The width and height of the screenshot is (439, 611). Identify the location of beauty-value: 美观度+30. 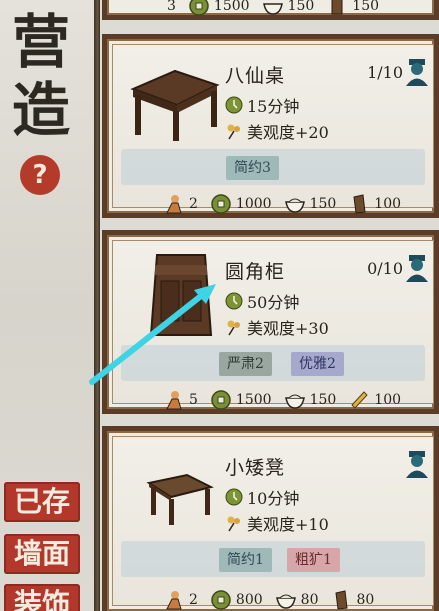
(288, 328).